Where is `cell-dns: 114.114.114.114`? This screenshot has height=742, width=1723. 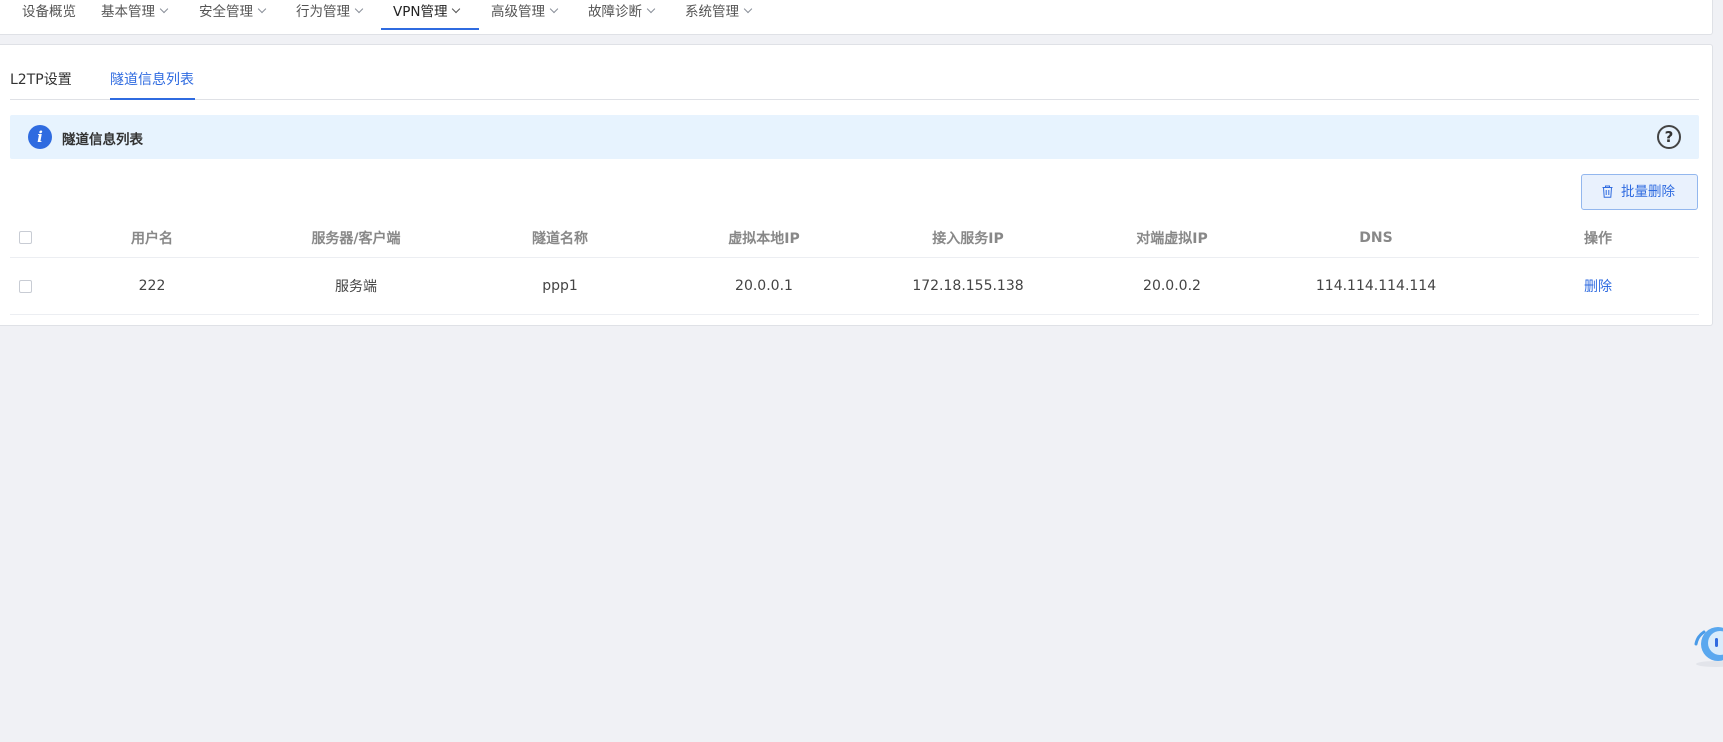 cell-dns: 114.114.114.114 is located at coordinates (1376, 286).